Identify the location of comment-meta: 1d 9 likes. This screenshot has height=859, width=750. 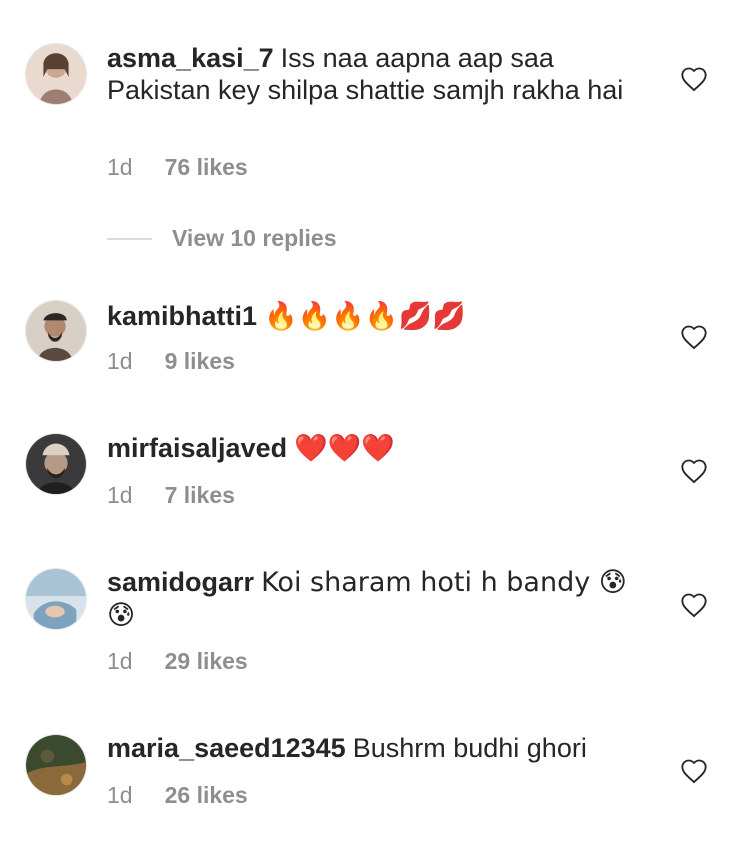
(171, 361).